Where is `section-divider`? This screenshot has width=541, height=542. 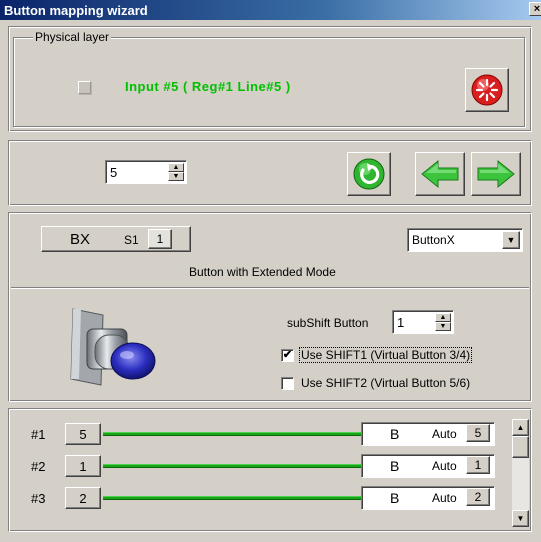
section-divider is located at coordinates (270, 288).